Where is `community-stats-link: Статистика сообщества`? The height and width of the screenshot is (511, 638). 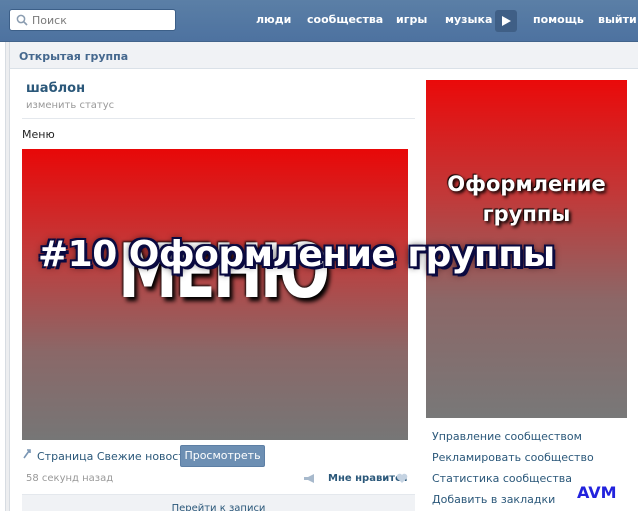 community-stats-link: Статистика сообщества is located at coordinates (502, 478).